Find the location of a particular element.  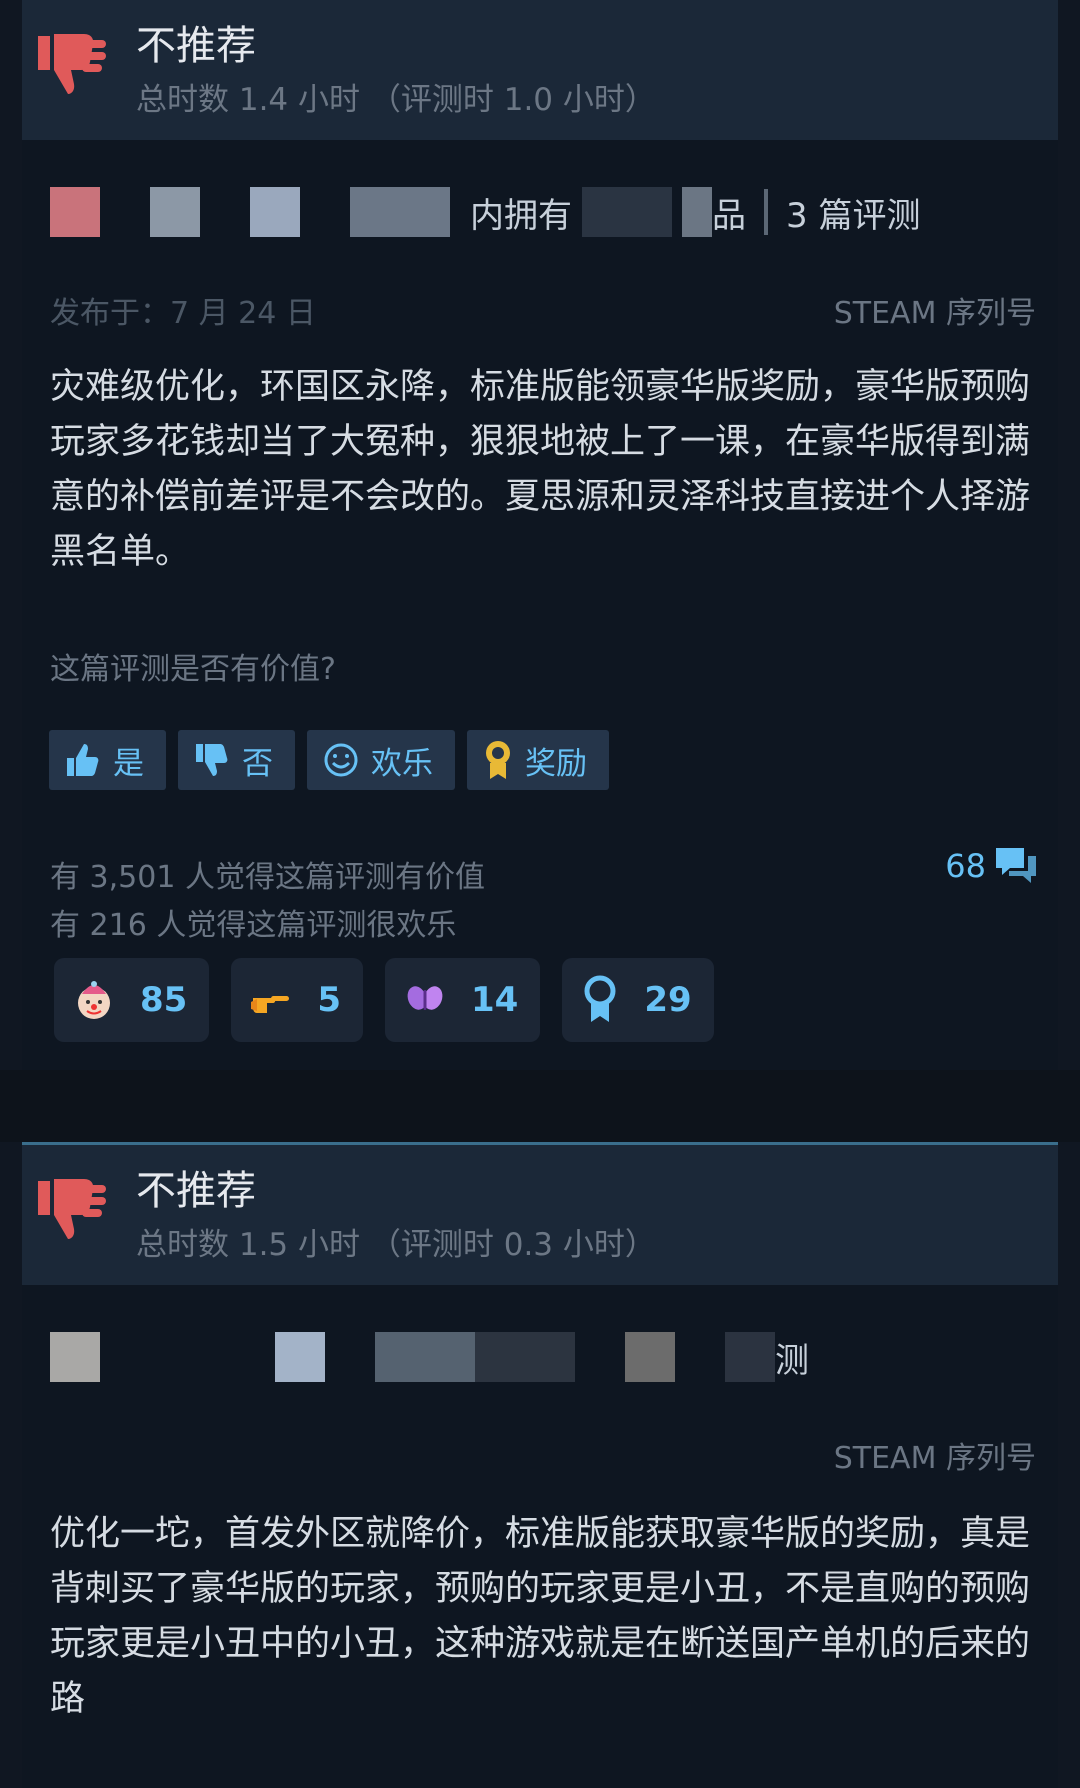

review-header: 不推荐 总时数 1.4 小时 （评测时 1.0 小时） is located at coordinates (540, 70).